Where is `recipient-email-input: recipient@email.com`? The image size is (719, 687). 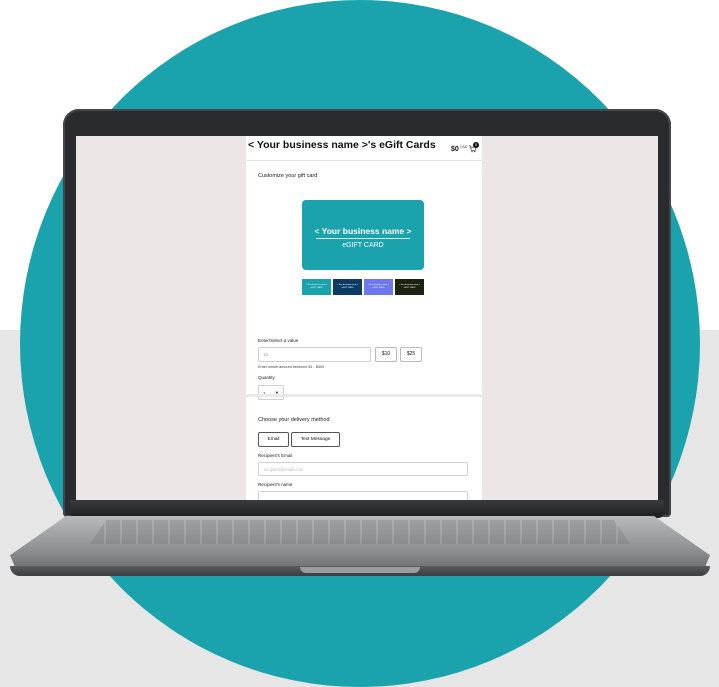
recipient-email-input: recipient@email.com is located at coordinates (363, 469).